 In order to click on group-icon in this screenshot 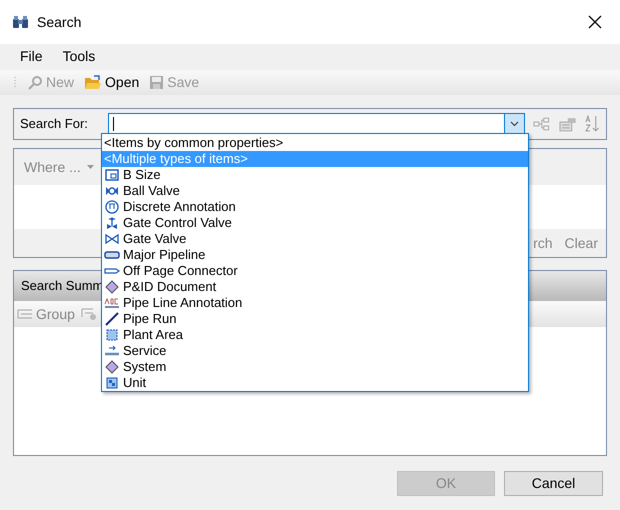, I will do `click(25, 314)`.